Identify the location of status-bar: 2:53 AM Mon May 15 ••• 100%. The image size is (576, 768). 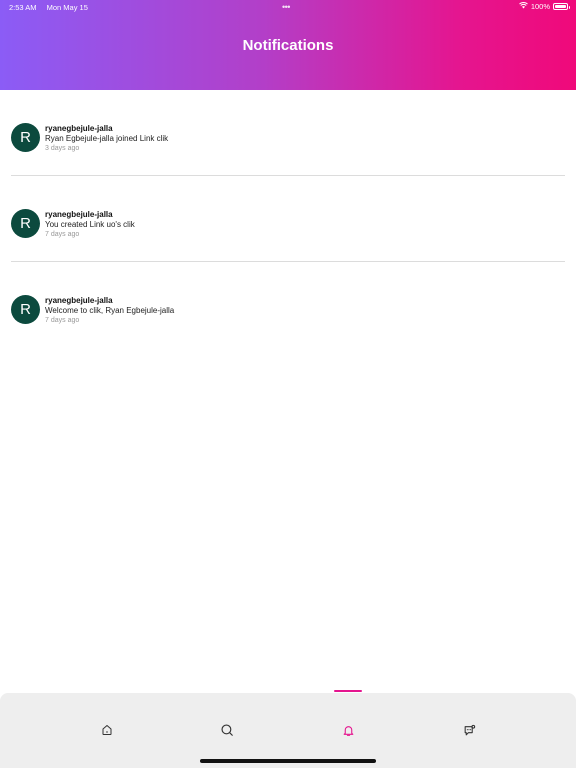
(288, 7).